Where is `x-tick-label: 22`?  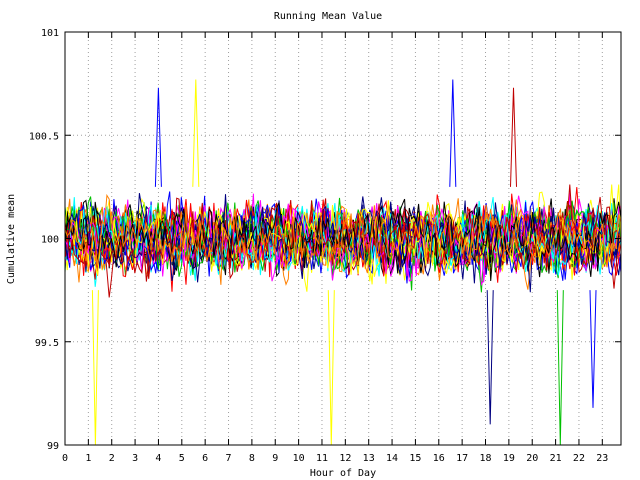
x-tick-label: 22 is located at coordinates (579, 458).